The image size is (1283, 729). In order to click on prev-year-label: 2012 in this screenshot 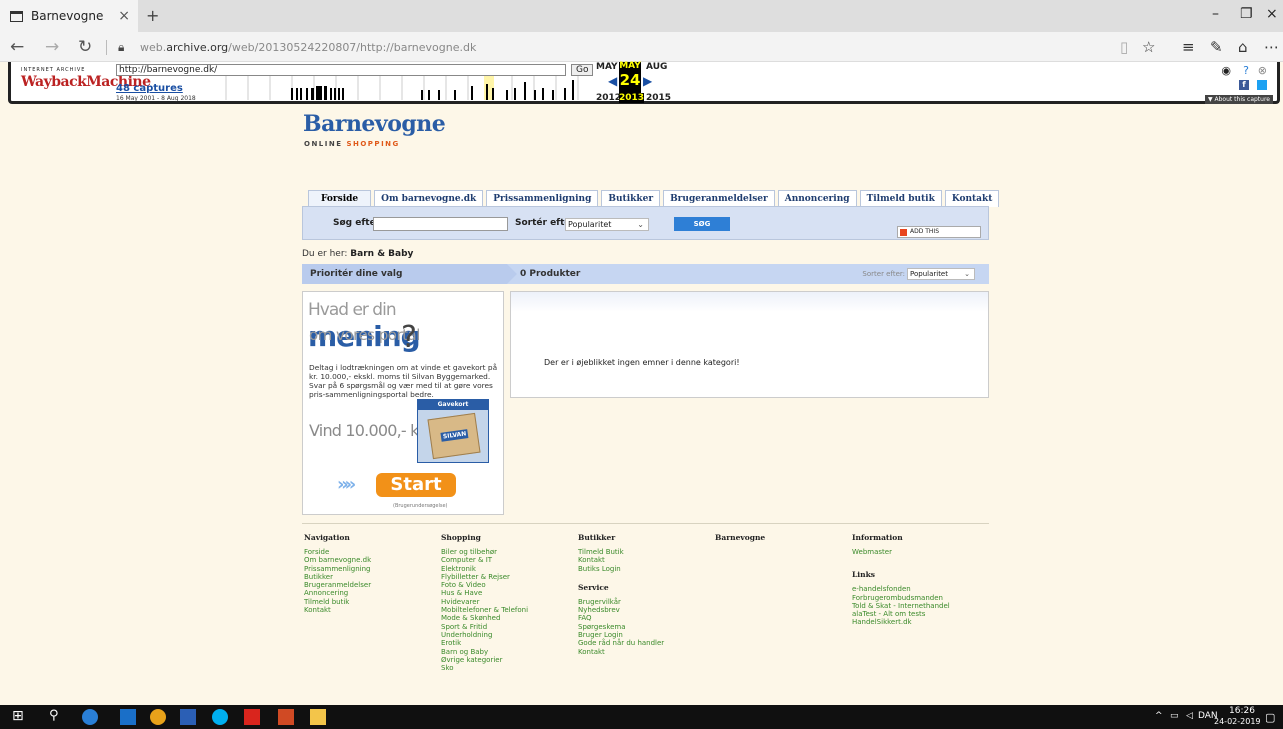, I will do `click(608, 98)`.